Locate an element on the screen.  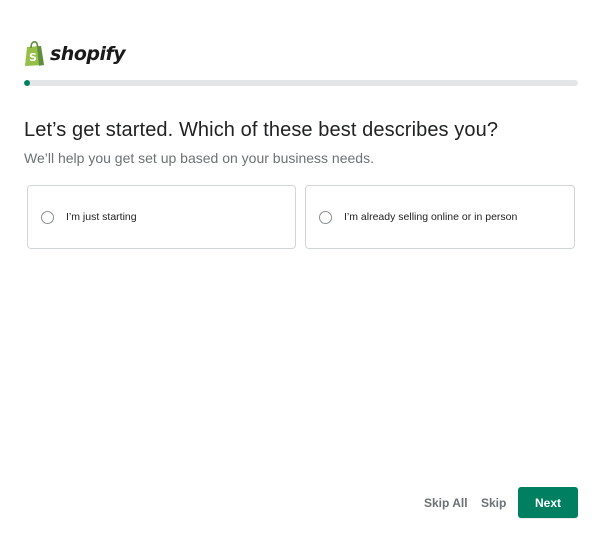
option-already-selling: I’m already selling online or in person is located at coordinates (440, 217).